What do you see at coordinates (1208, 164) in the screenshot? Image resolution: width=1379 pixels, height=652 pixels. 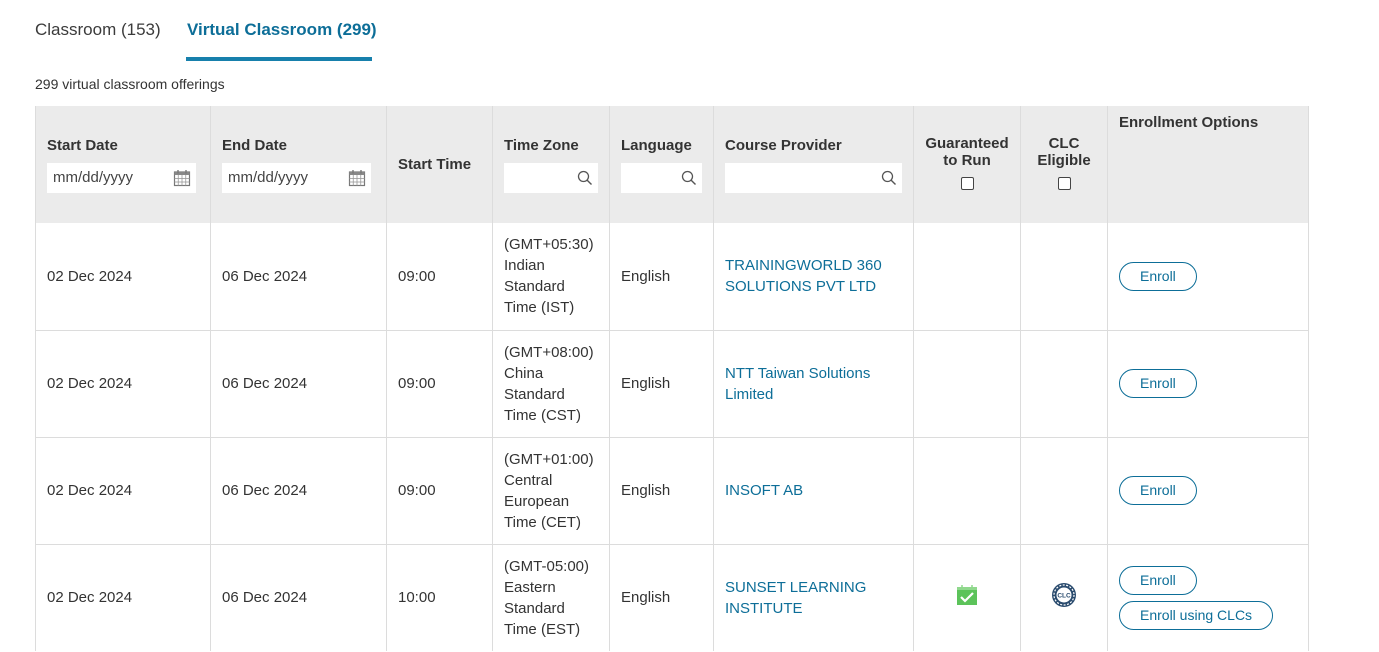 I see `header-enrollment: Enrollment Options` at bounding box center [1208, 164].